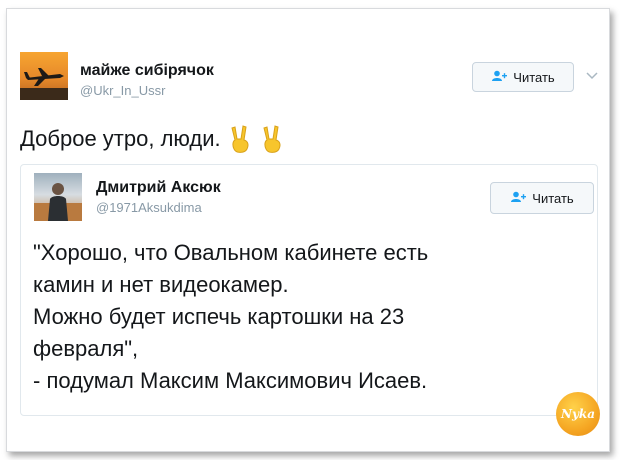 This screenshot has width=620, height=460. I want to click on quoted-text-line: - подумал Максим Максимович Исаев., so click(230, 380).